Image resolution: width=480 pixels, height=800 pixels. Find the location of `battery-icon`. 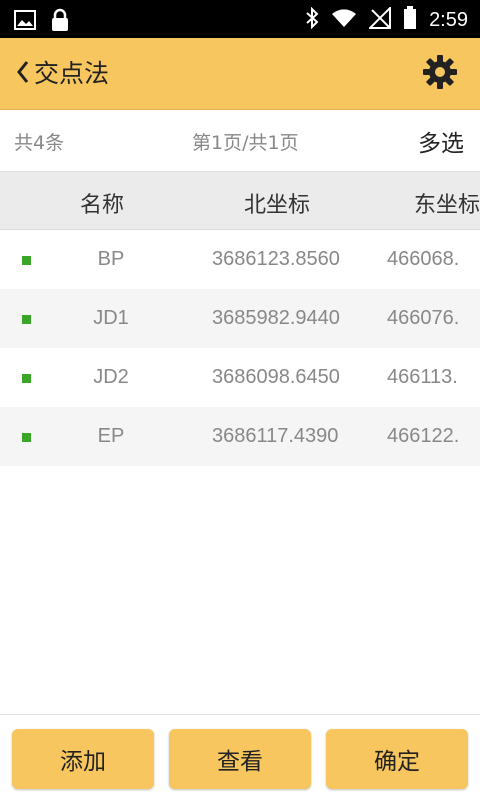

battery-icon is located at coordinates (410, 20).